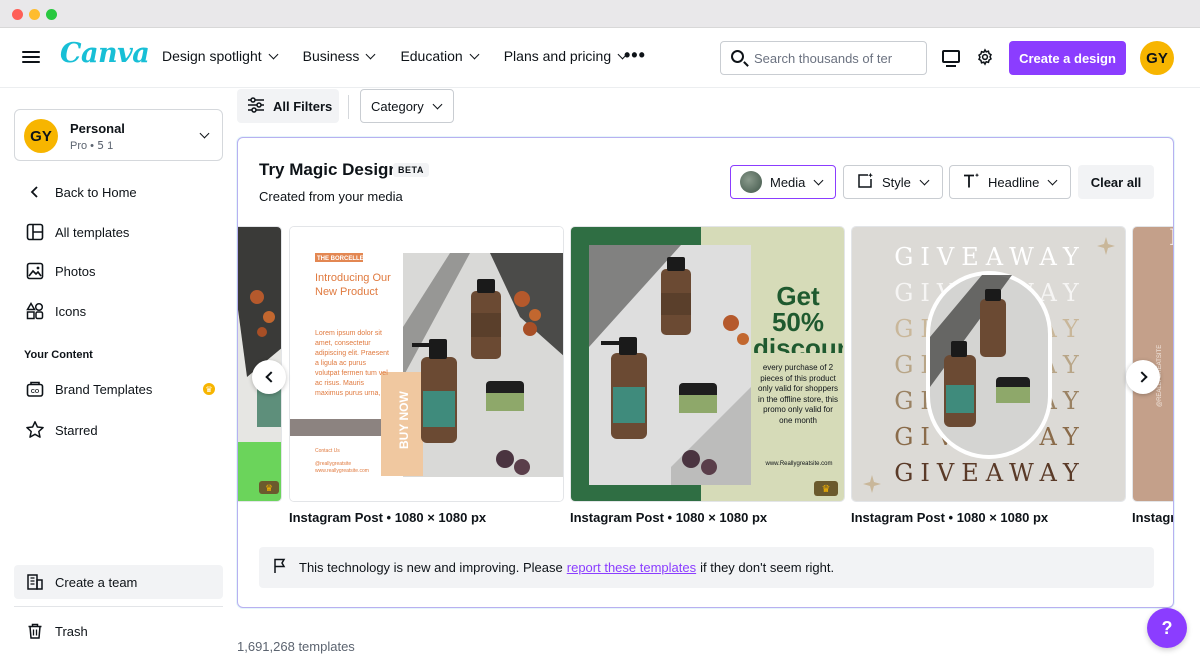 The height and width of the screenshot is (662, 1200). Describe the element at coordinates (17, 14) in the screenshot. I see `close-window-button` at that location.